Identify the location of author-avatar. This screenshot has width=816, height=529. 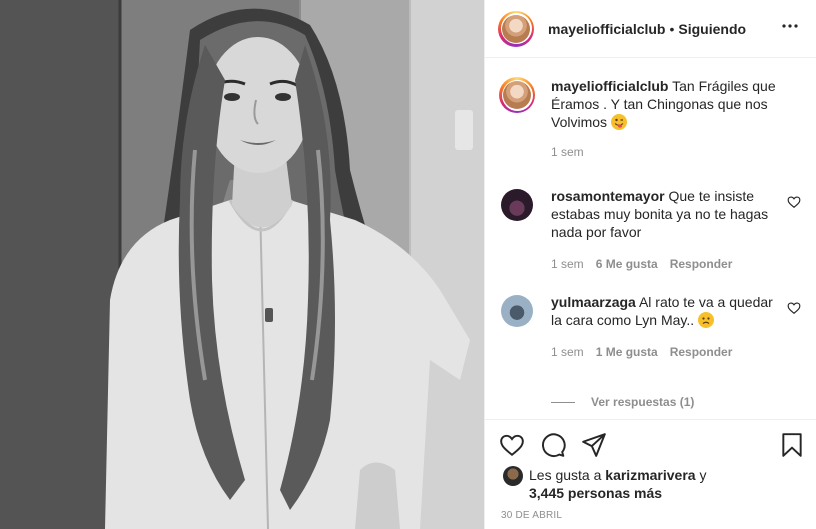
(516, 28).